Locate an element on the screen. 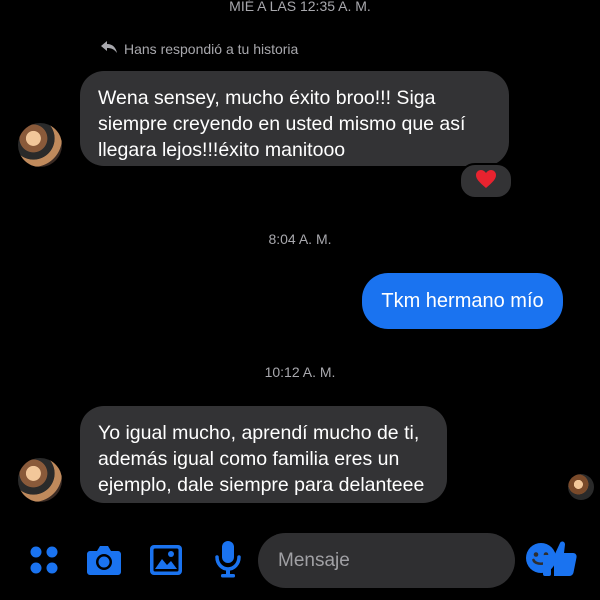 This screenshot has height=600, width=600. story-reply-note: Hans respondió a tu historia is located at coordinates (199, 48).